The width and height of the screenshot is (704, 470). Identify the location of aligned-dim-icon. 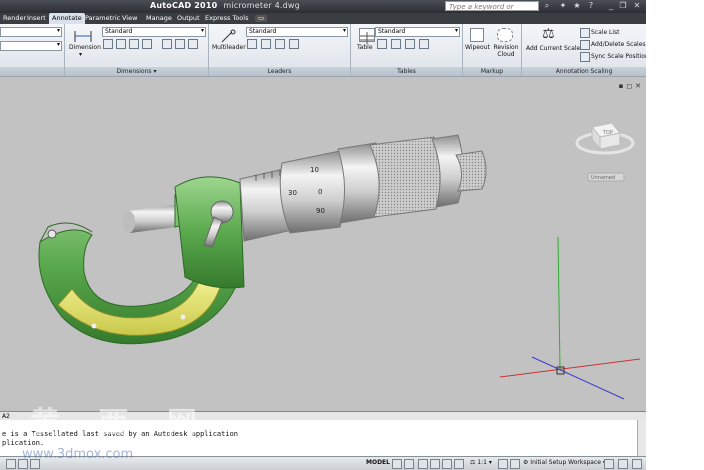
(121, 44).